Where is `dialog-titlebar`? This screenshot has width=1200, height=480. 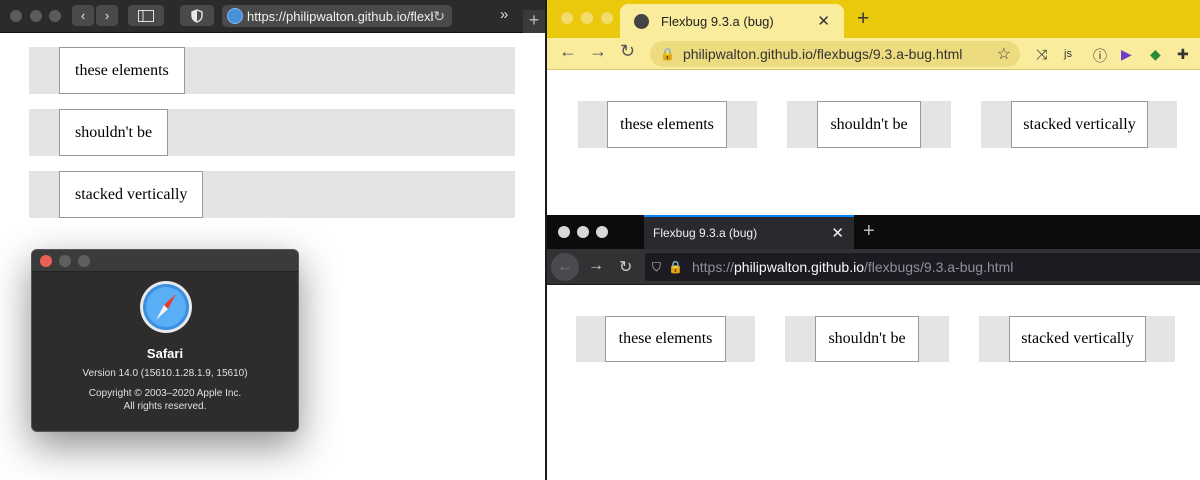
dialog-titlebar is located at coordinates (165, 261).